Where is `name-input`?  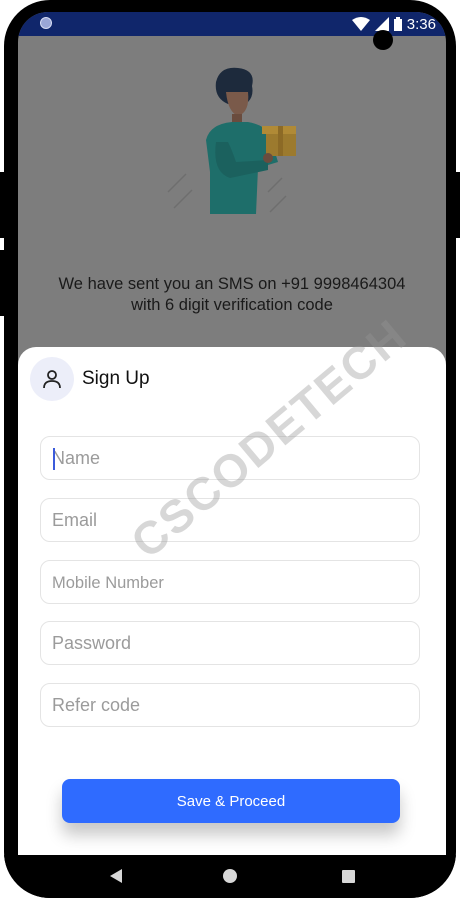 name-input is located at coordinates (230, 458).